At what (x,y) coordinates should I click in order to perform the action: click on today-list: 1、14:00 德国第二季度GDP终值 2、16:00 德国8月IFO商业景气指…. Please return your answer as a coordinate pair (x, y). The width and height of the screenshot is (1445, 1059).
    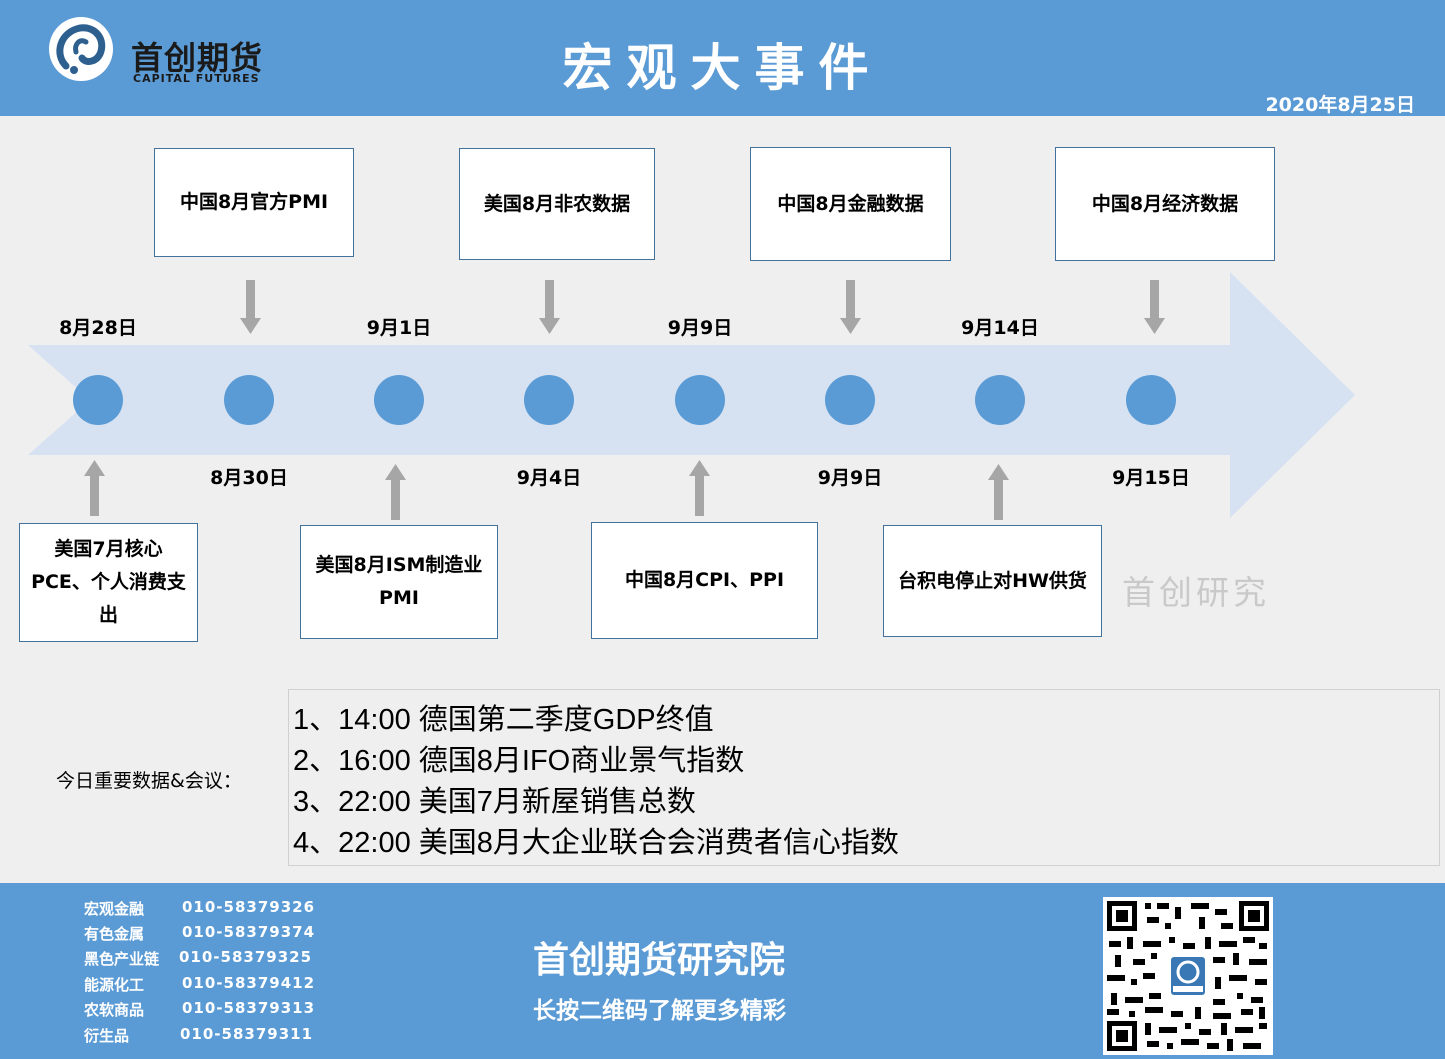
    Looking at the image, I should click on (864, 777).